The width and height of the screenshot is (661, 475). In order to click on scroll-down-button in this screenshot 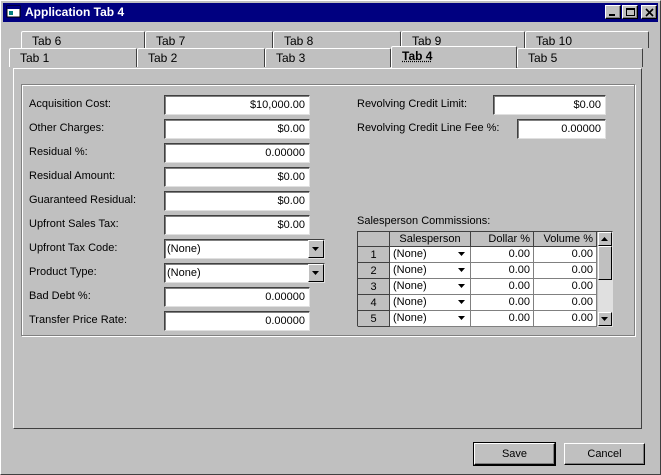, I will do `click(605, 319)`.